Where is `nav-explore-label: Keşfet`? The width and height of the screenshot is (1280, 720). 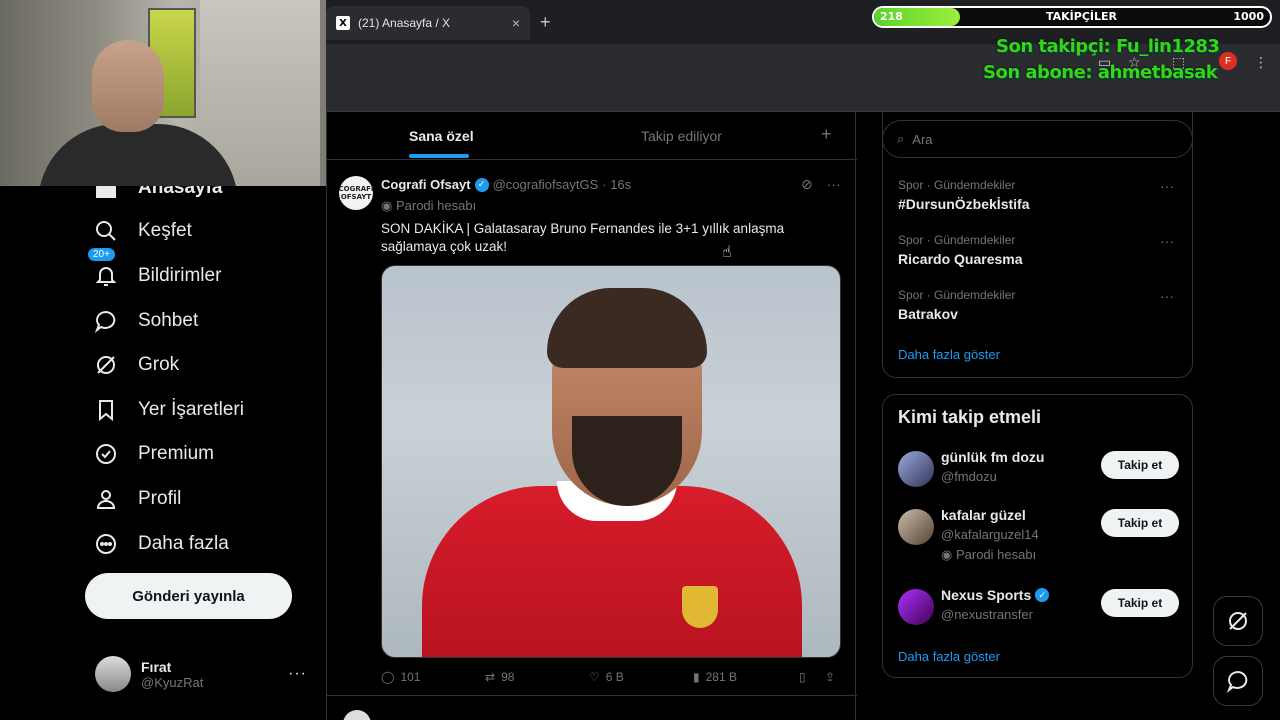 nav-explore-label: Keşfet is located at coordinates (165, 230).